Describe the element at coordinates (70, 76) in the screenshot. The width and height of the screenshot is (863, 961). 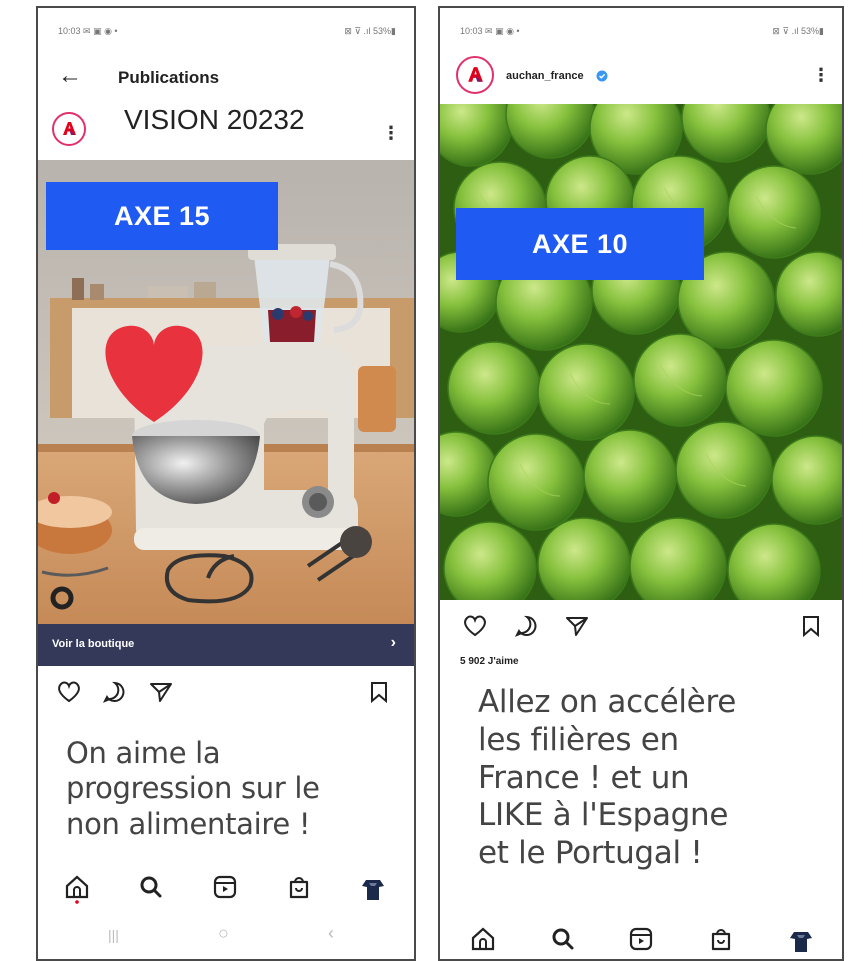
I see `back-arrow-icon: ←` at that location.